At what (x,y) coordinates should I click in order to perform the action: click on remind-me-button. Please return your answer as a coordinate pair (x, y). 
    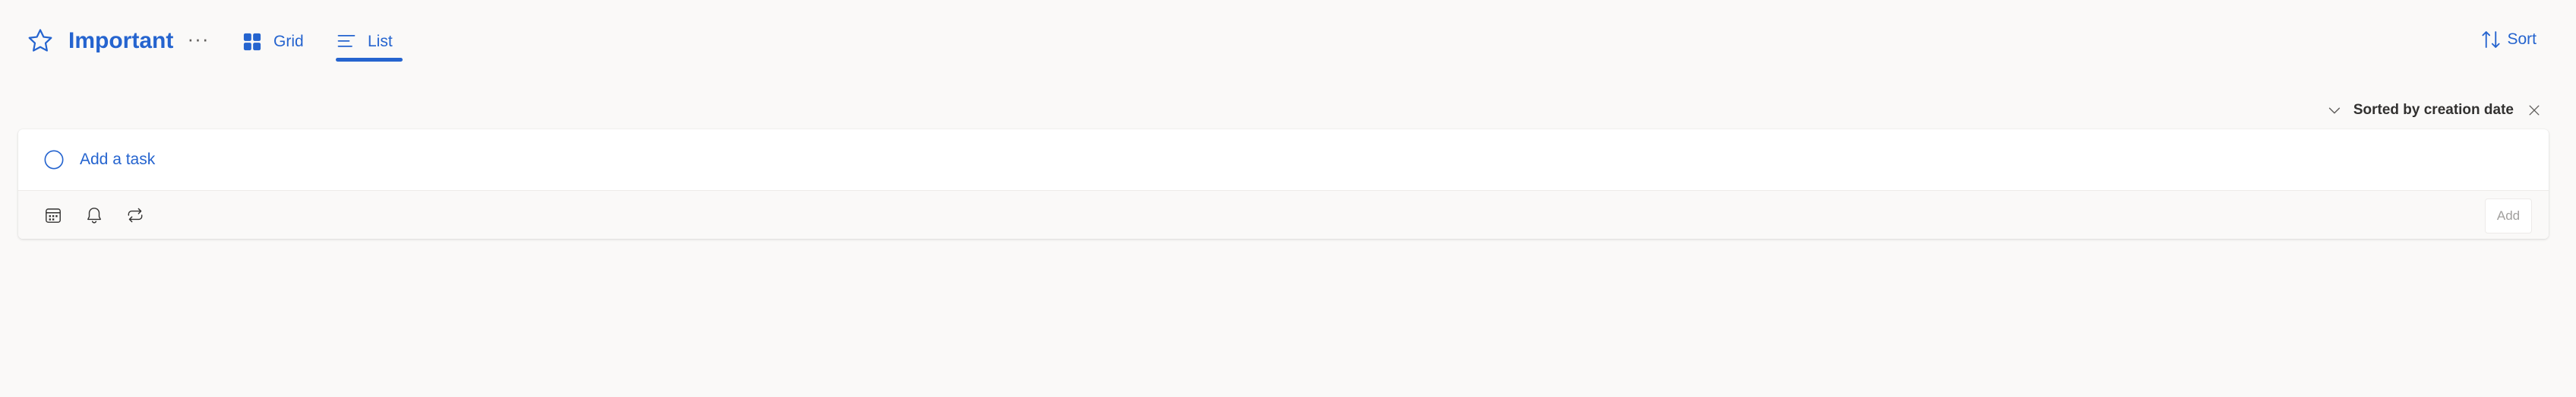
    Looking at the image, I should click on (94, 215).